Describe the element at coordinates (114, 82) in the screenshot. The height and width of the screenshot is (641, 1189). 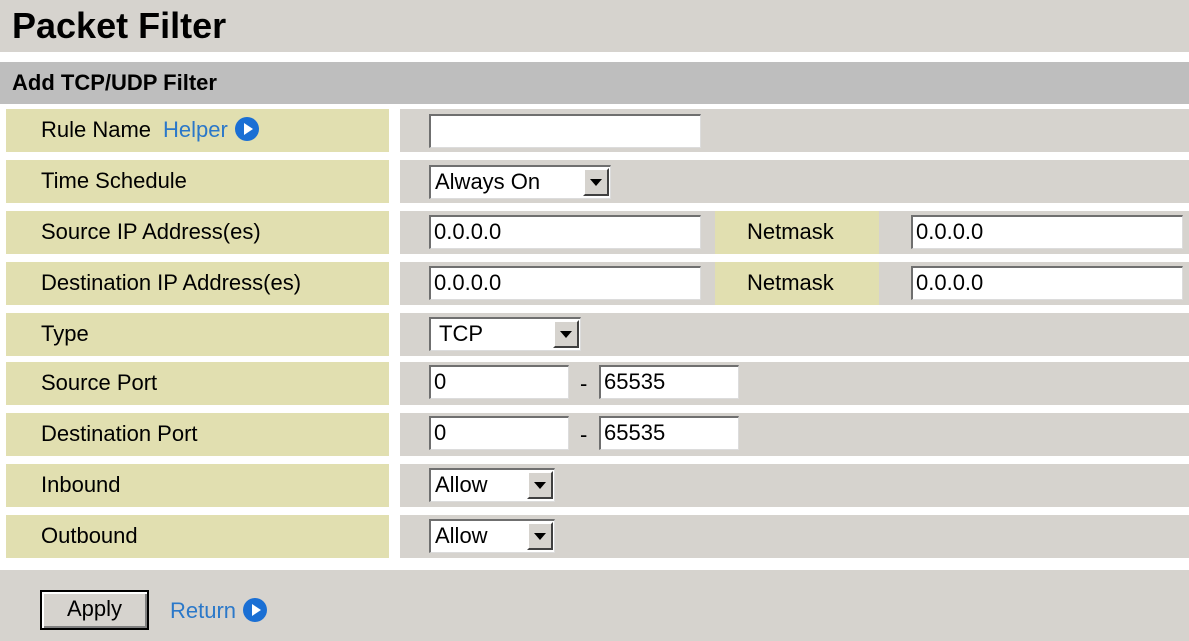
I see `section-title: Add TCP/UDP Filter` at that location.